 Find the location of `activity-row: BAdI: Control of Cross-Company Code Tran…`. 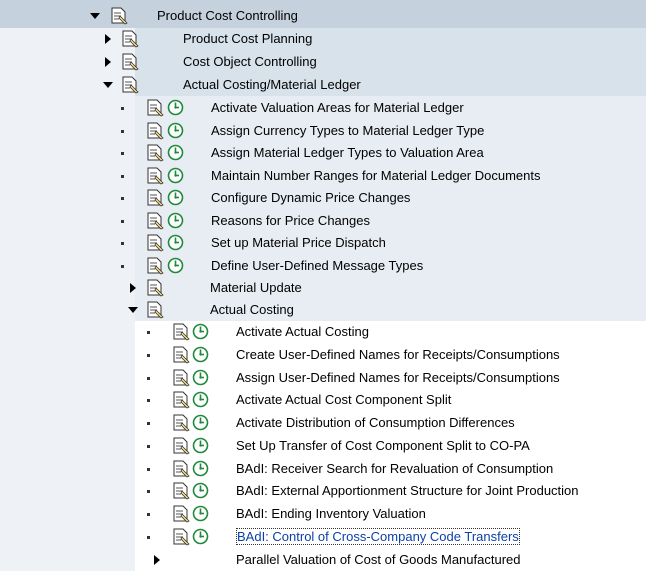

activity-row: BAdI: Control of Cross-Company Code Tran… is located at coordinates (323, 537).